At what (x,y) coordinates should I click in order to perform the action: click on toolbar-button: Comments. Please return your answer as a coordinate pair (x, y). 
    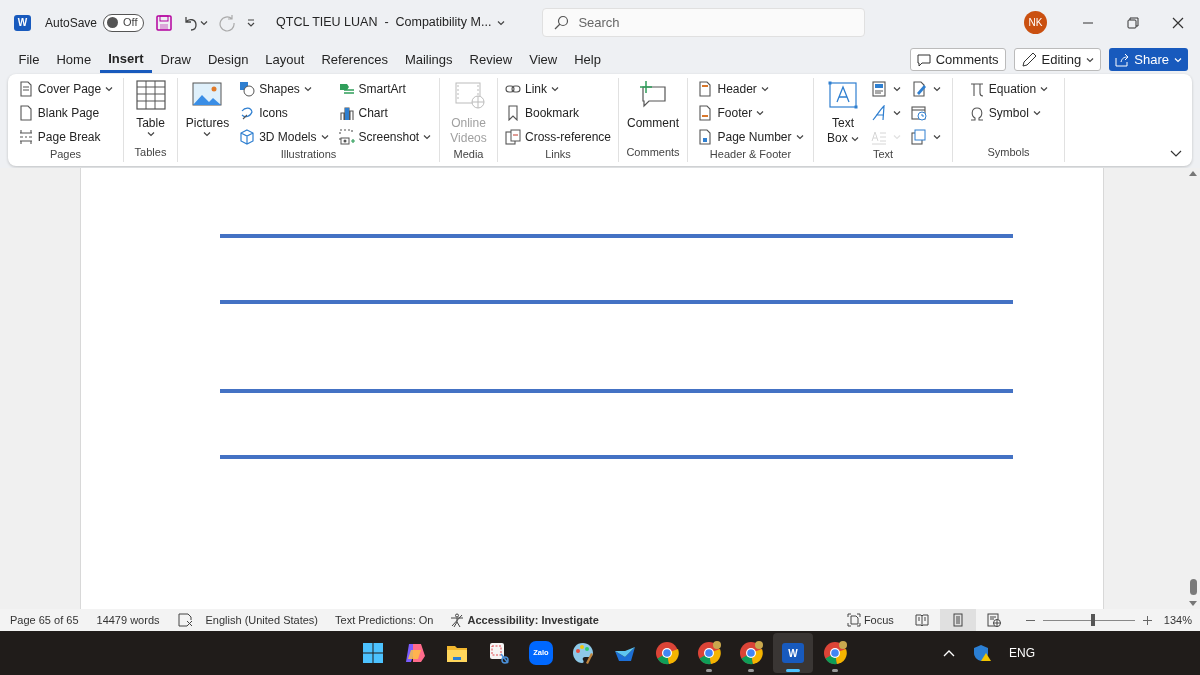
    Looking at the image, I should click on (957, 59).